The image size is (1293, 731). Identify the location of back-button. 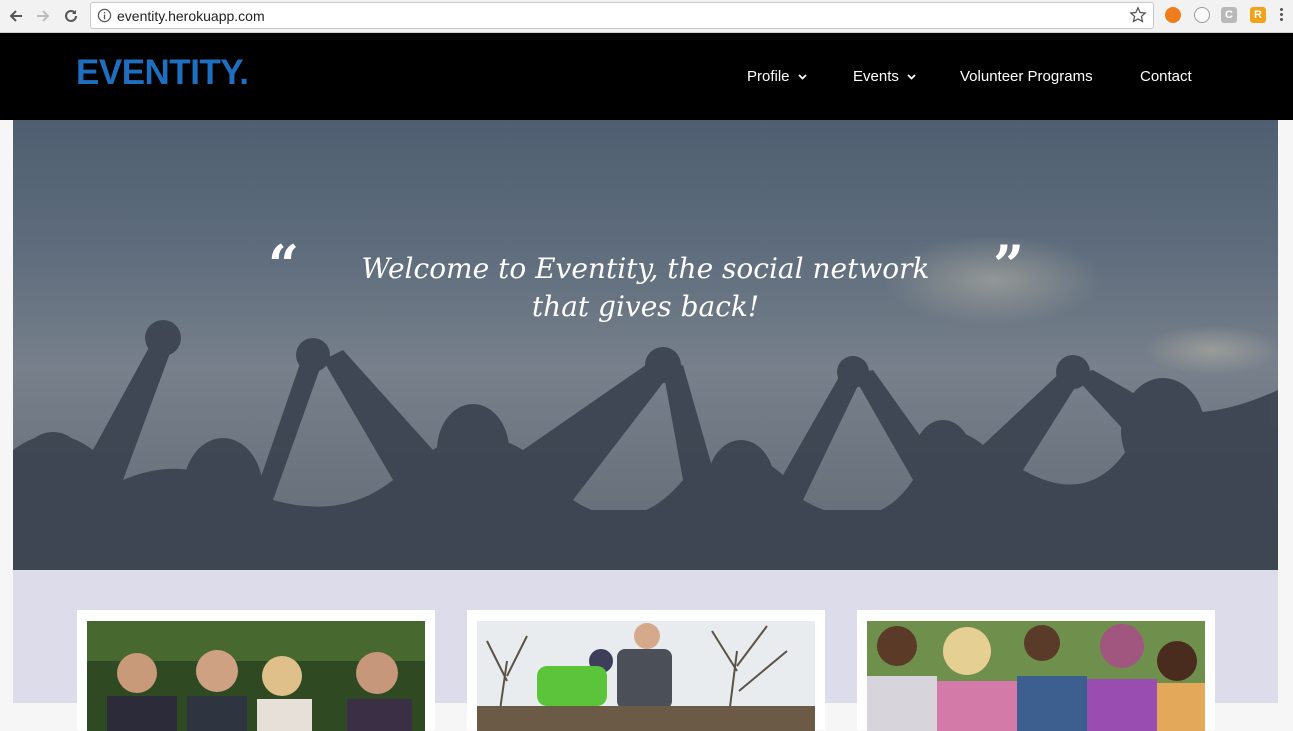
(16, 16).